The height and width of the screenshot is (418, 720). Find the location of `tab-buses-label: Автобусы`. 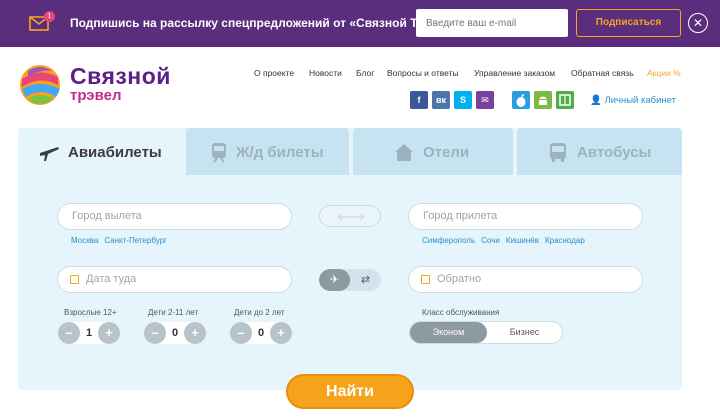

tab-buses-label: Автобусы is located at coordinates (614, 152).